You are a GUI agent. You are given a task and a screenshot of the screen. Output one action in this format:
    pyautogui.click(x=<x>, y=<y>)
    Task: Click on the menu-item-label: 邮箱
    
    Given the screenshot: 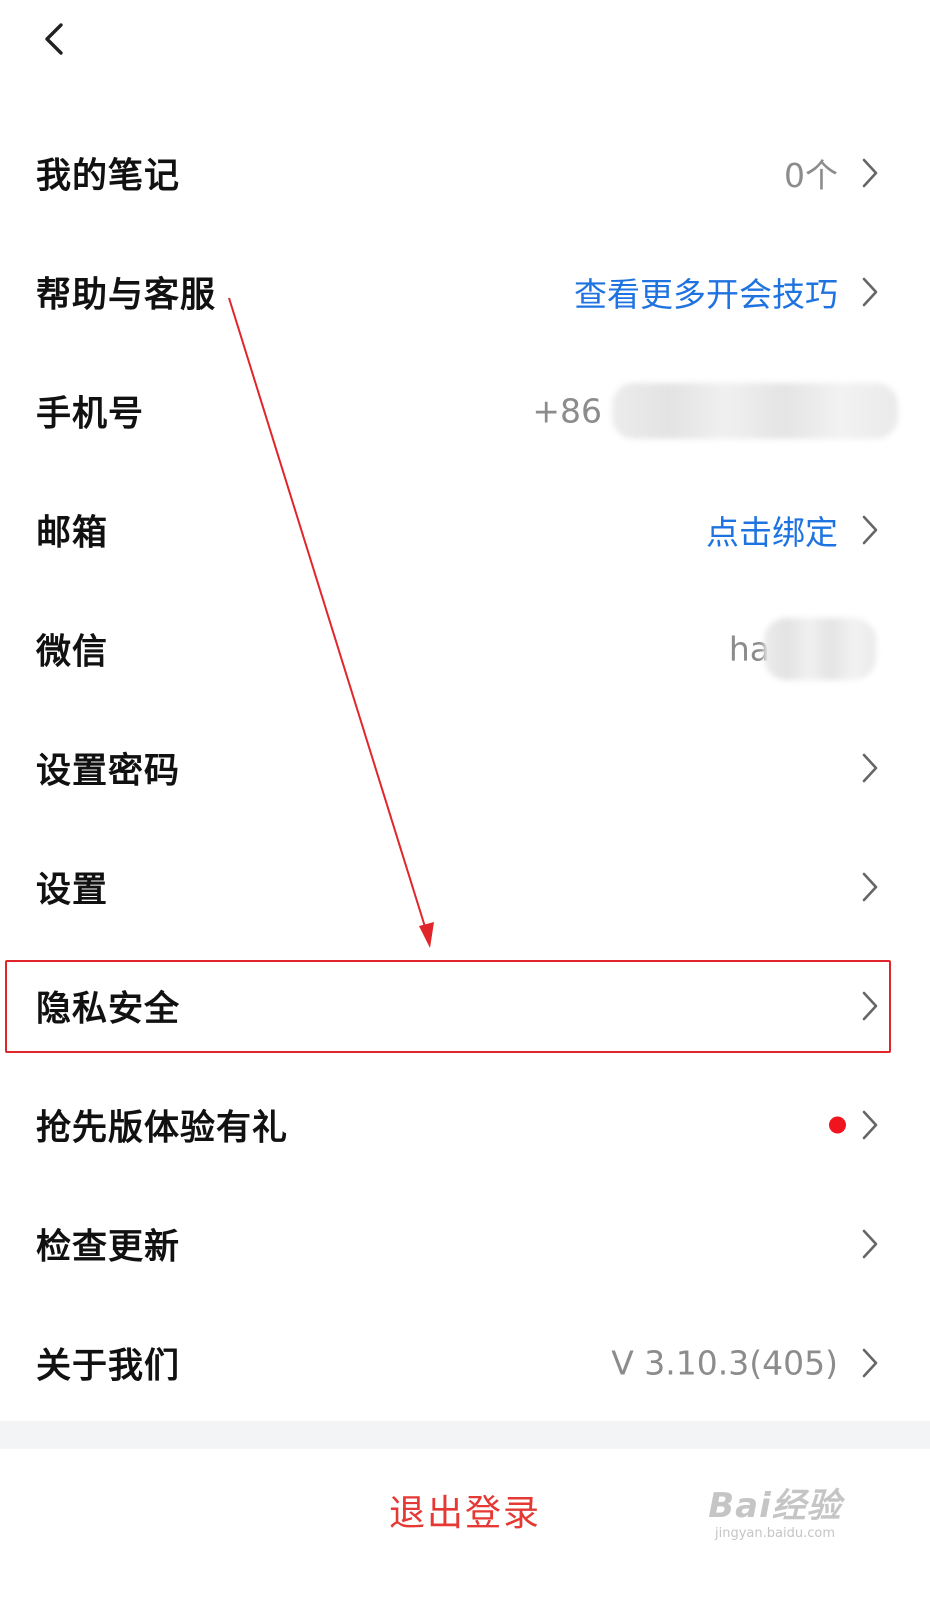 What is the action you would take?
    pyautogui.click(x=72, y=533)
    